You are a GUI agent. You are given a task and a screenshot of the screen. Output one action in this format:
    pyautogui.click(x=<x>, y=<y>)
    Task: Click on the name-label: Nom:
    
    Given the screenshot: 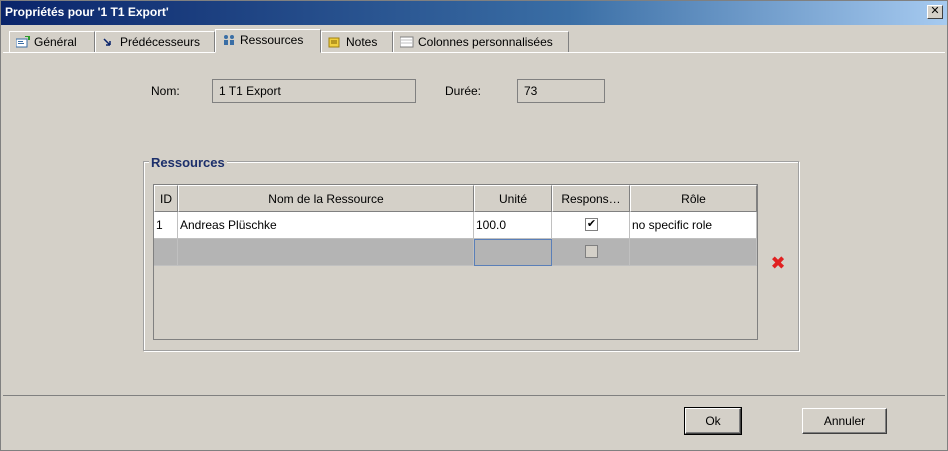 What is the action you would take?
    pyautogui.click(x=165, y=91)
    